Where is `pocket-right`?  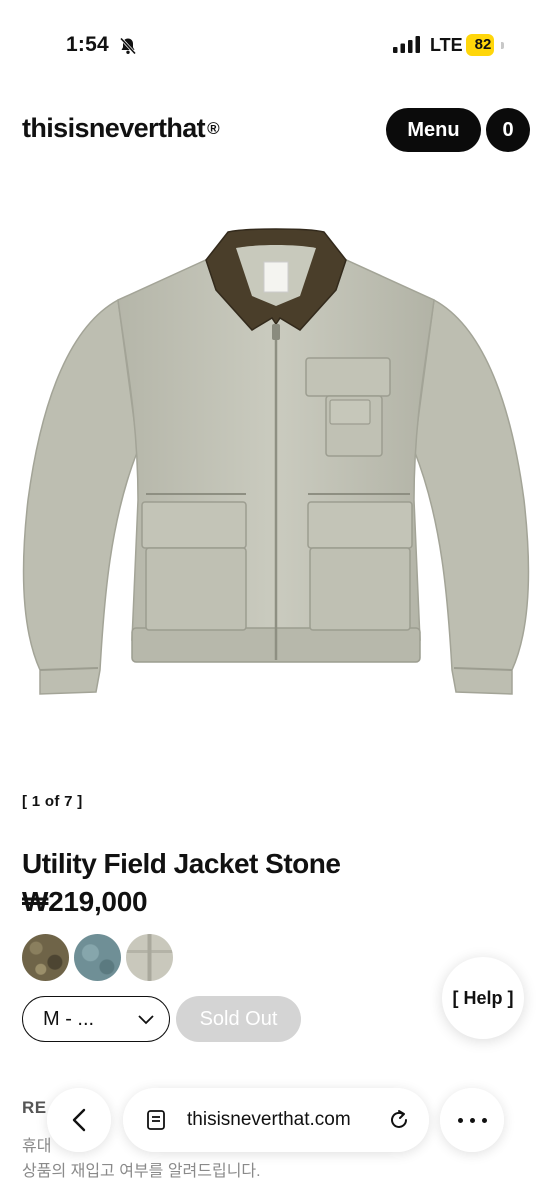
pocket-right is located at coordinates (360, 589).